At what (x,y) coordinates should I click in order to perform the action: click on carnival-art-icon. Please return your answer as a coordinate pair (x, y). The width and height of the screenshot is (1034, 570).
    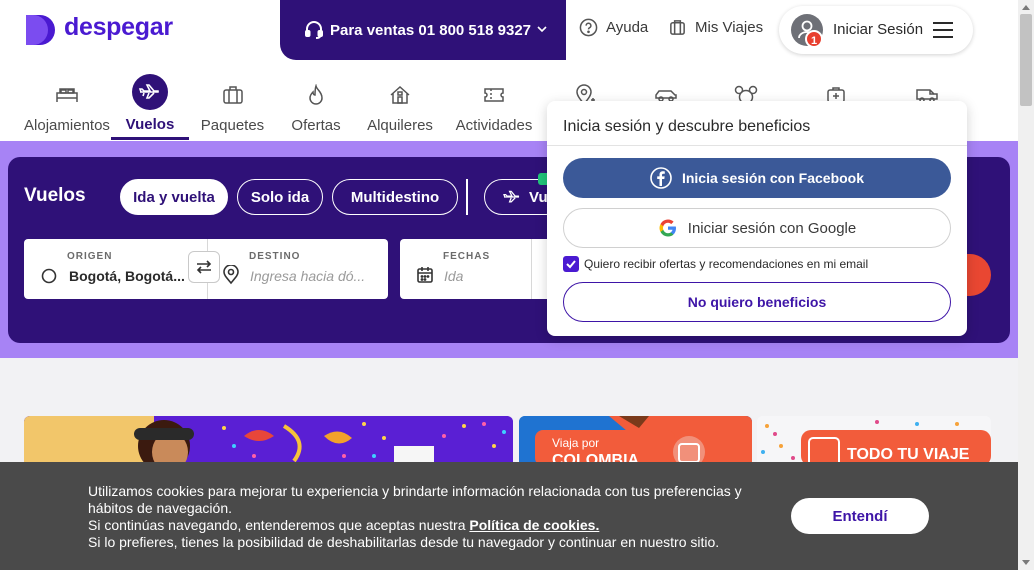
    Looking at the image, I should click on (268, 441).